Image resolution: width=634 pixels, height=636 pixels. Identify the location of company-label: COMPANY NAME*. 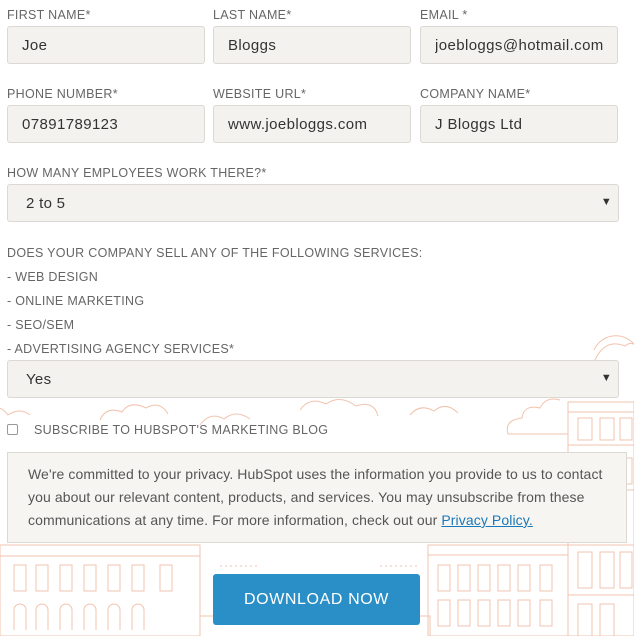
(475, 94).